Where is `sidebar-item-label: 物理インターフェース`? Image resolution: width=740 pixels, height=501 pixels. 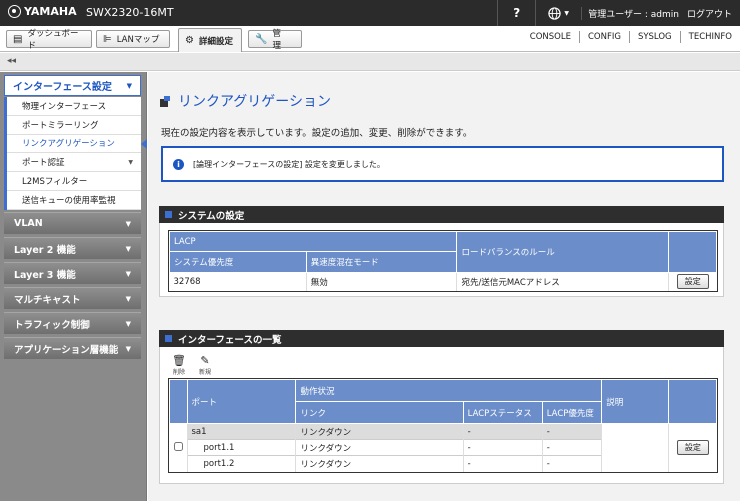
sidebar-item-label: 物理インターフェース is located at coordinates (64, 106).